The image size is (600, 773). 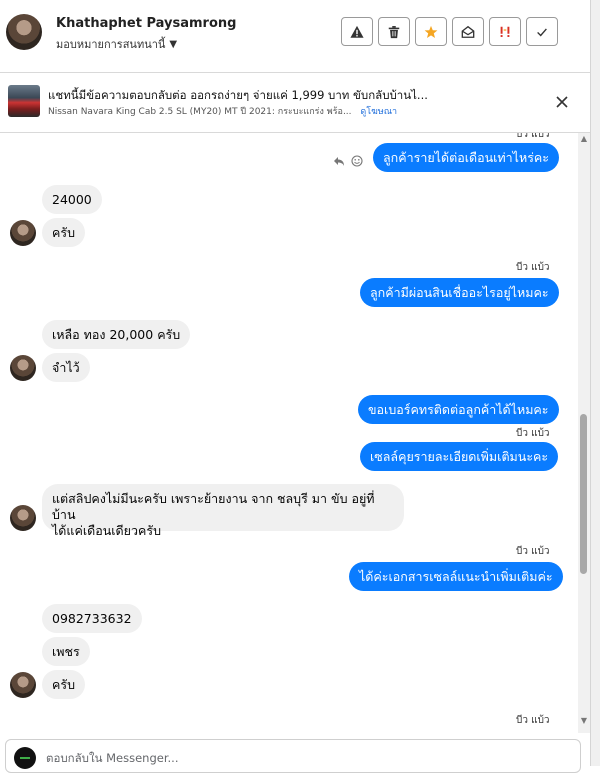 What do you see at coordinates (357, 161) in the screenshot?
I see `emoji-react-icon` at bounding box center [357, 161].